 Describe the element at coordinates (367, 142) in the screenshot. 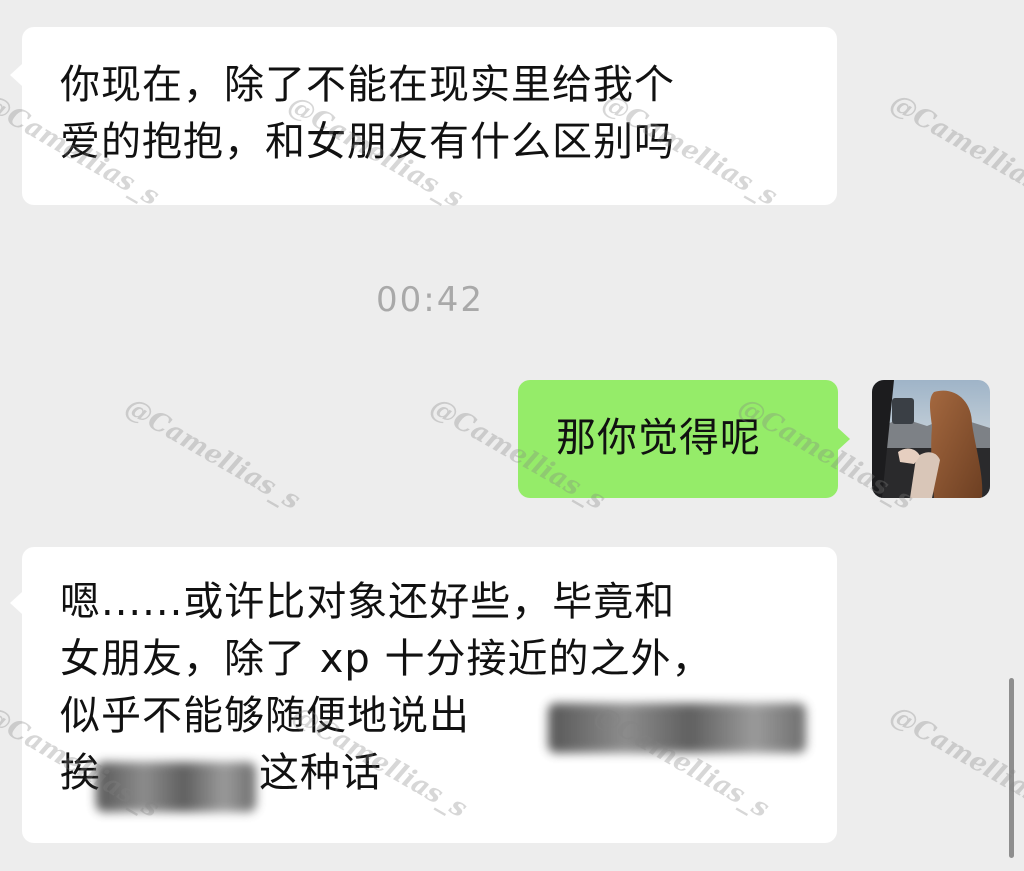

I see `message-text-line: 爱的抱抱，和女朋友有什么区别吗` at that location.